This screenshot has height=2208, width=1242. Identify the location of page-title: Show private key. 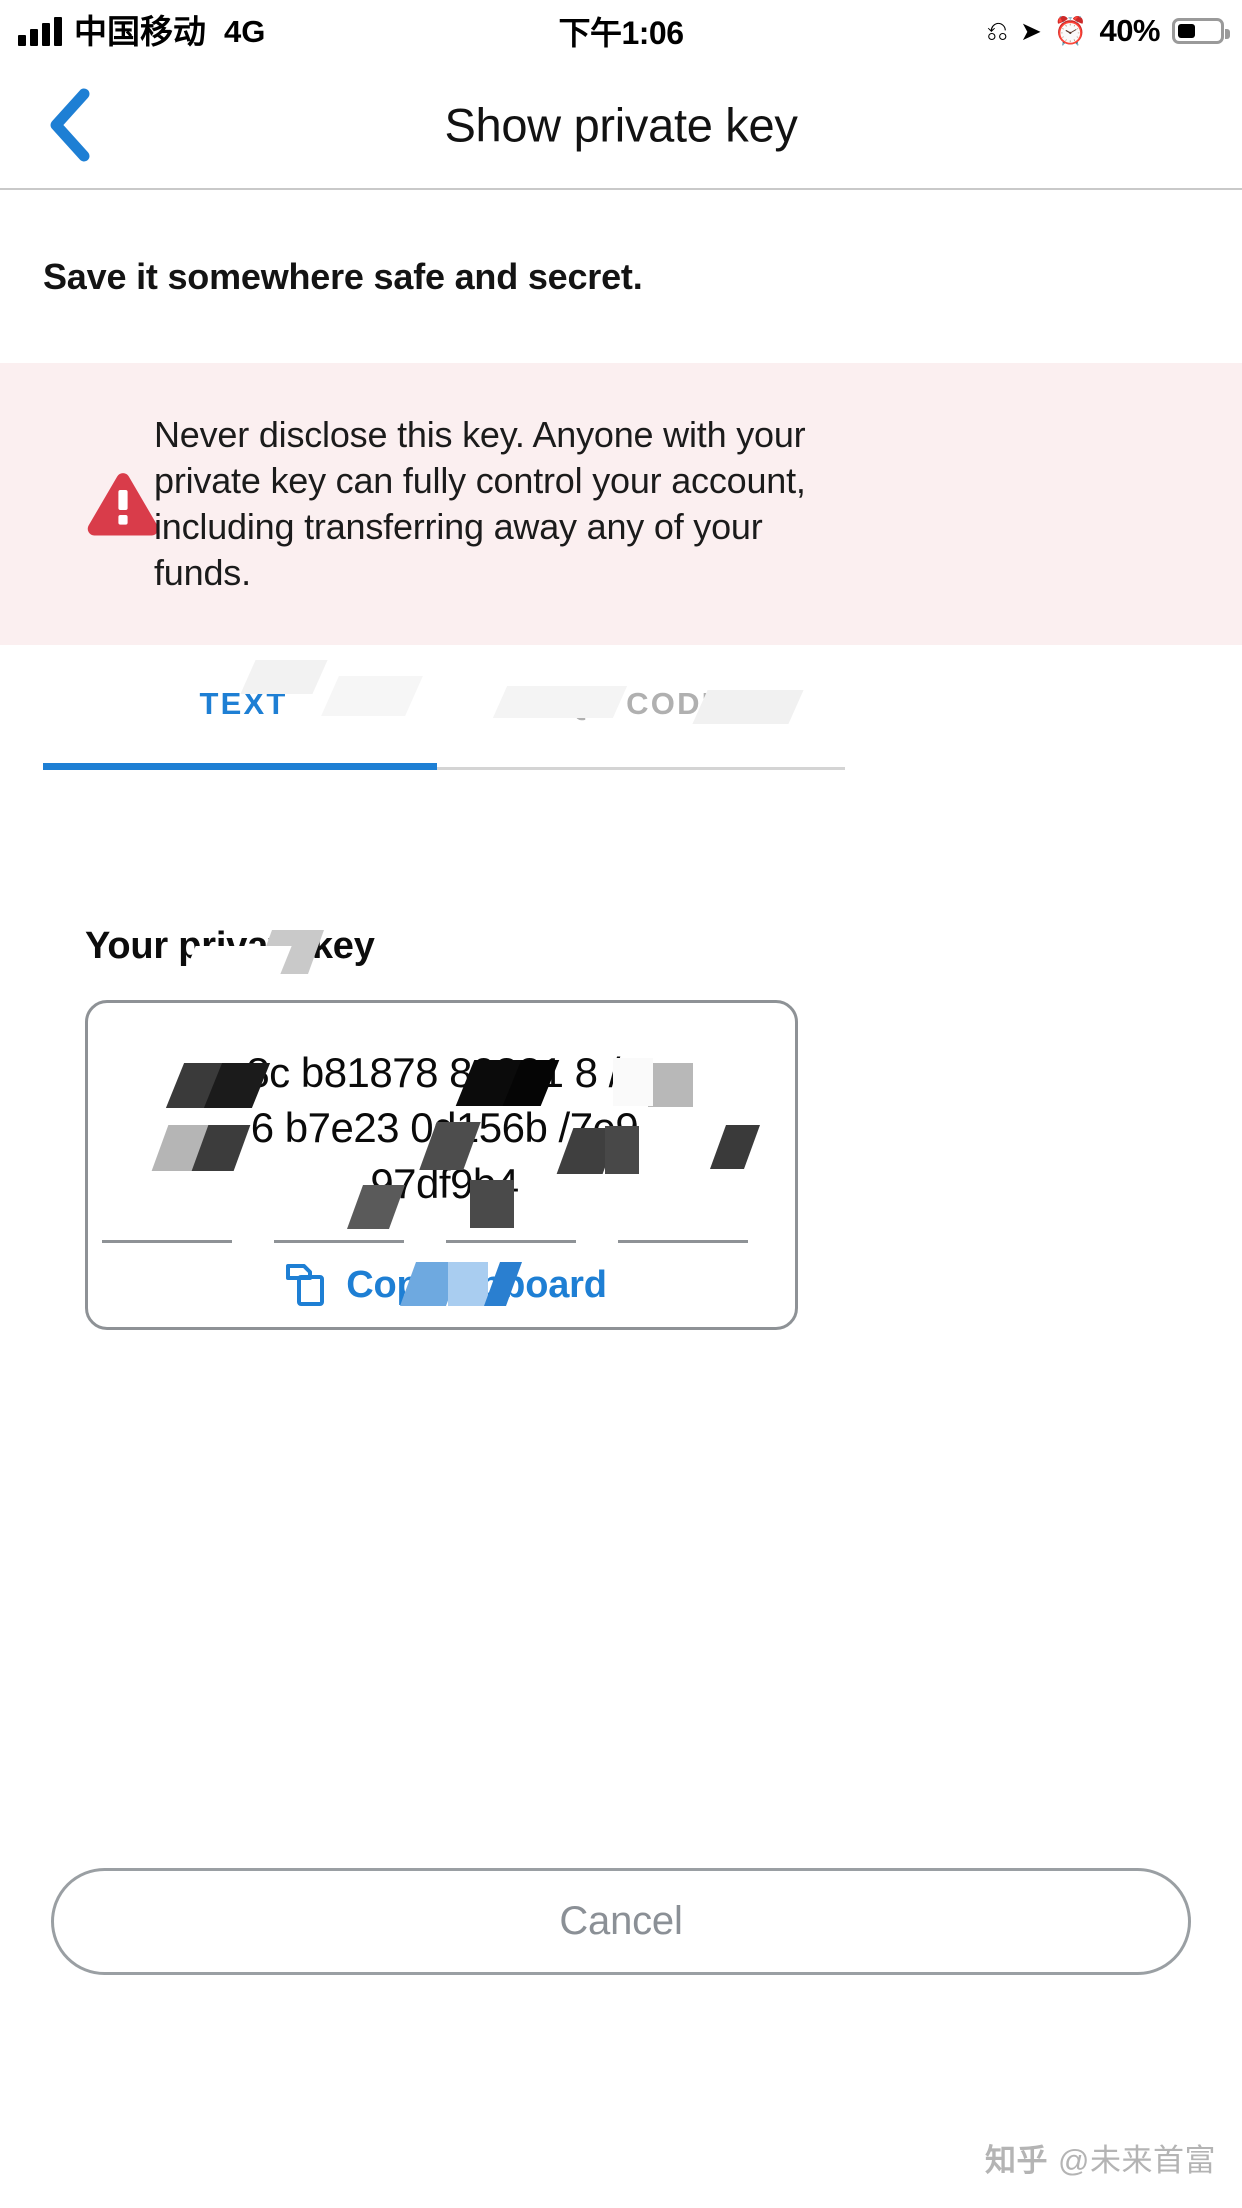
(621, 125).